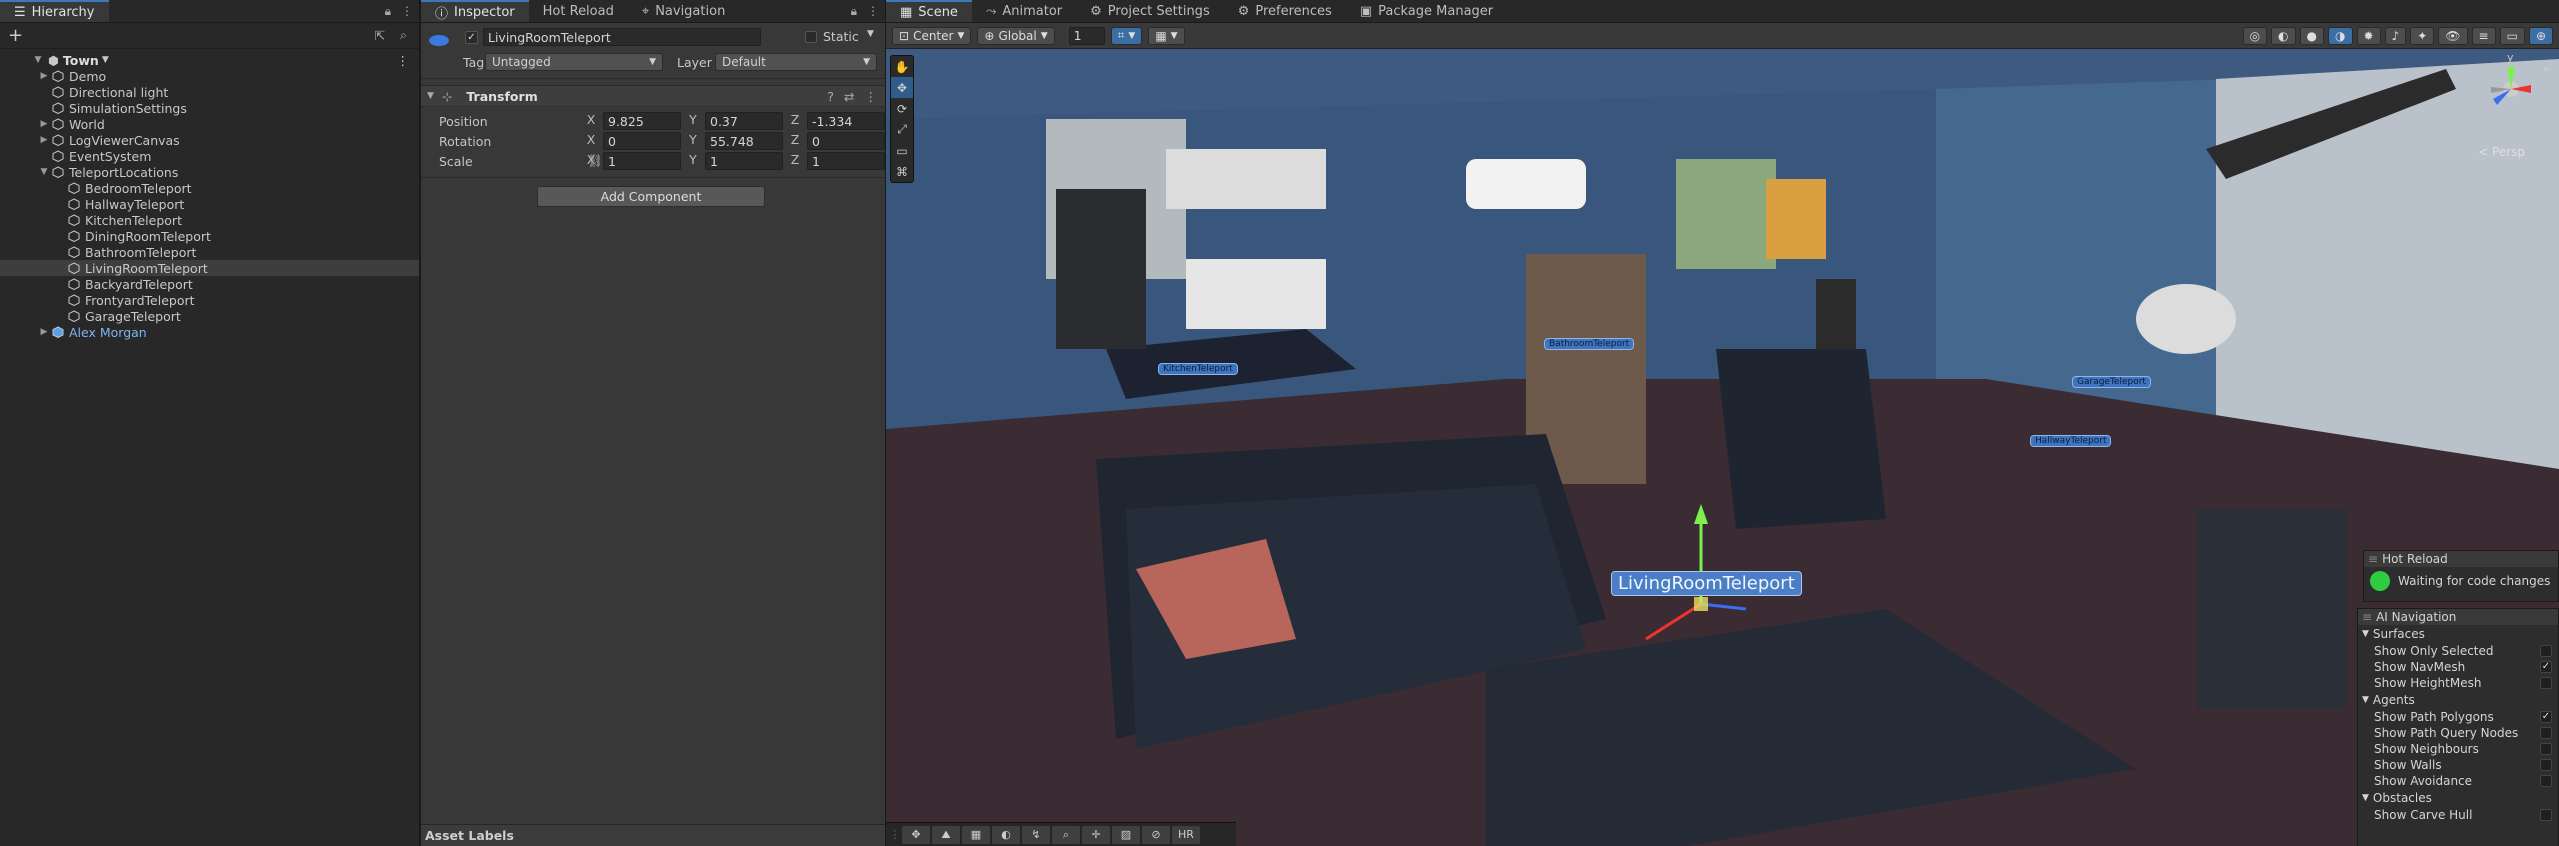 The height and width of the screenshot is (846, 2559). I want to click on position-x-field: 9.825, so click(642, 121).